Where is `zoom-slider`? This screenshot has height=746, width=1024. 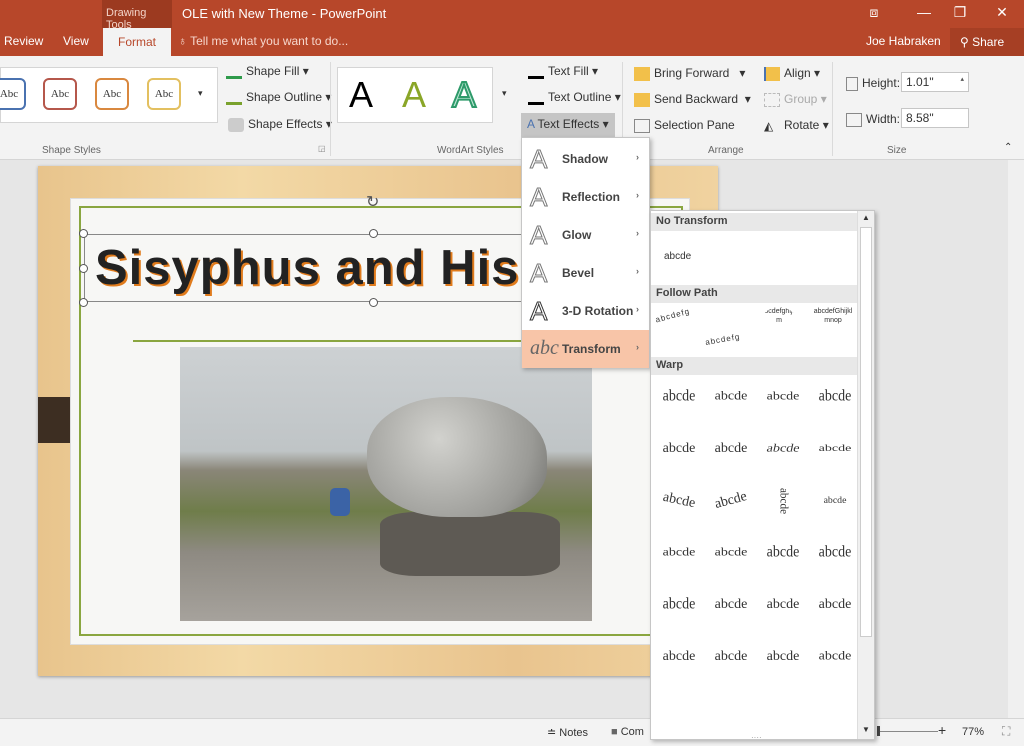
zoom-slider is located at coordinates (908, 731).